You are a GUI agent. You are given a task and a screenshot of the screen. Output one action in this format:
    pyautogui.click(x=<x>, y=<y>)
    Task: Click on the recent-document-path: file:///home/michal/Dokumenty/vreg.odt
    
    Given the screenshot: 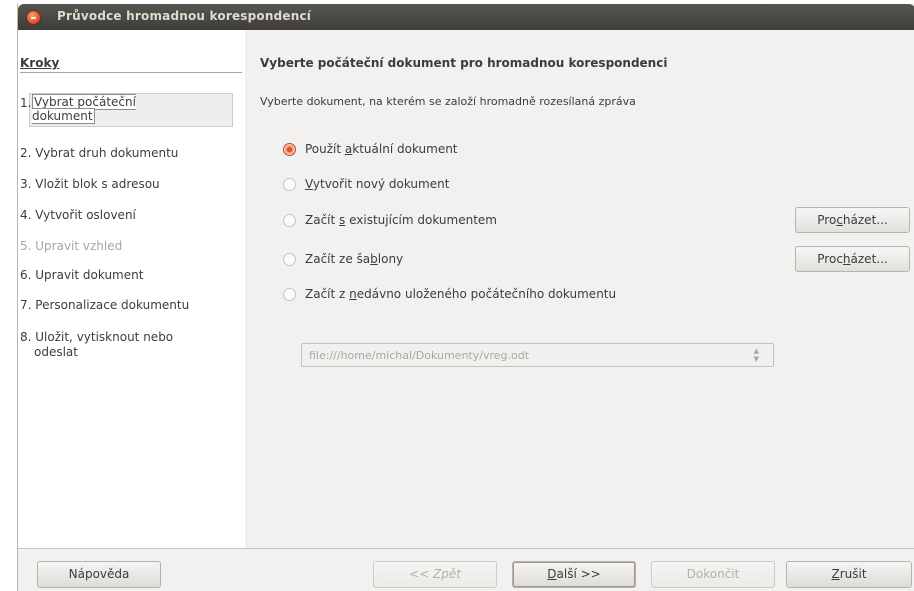 What is the action you would take?
    pyautogui.click(x=419, y=355)
    